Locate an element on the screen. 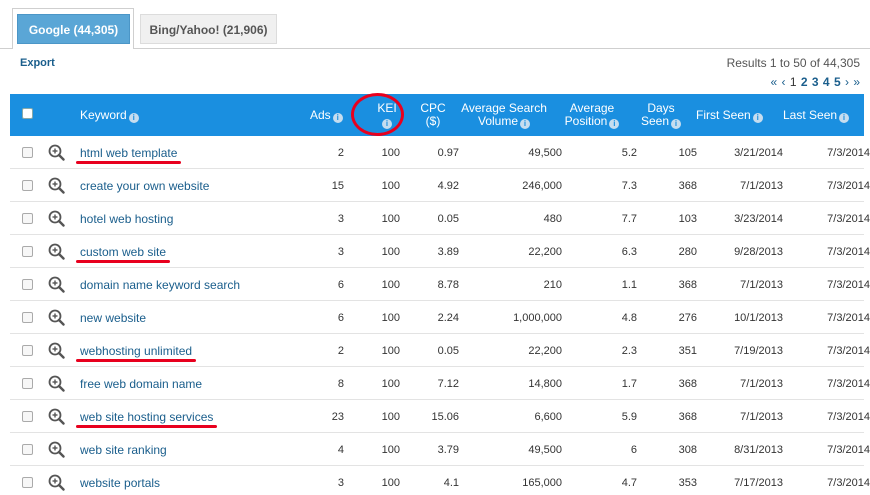  tab-bing-yahoo: Bing/Yahoo! (21,906) is located at coordinates (208, 29).